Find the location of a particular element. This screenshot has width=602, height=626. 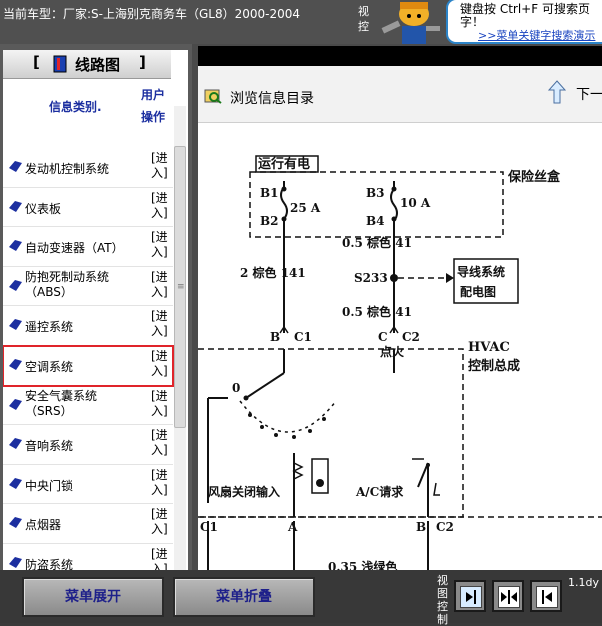

bottom-b-label: B is located at coordinates (421, 527).